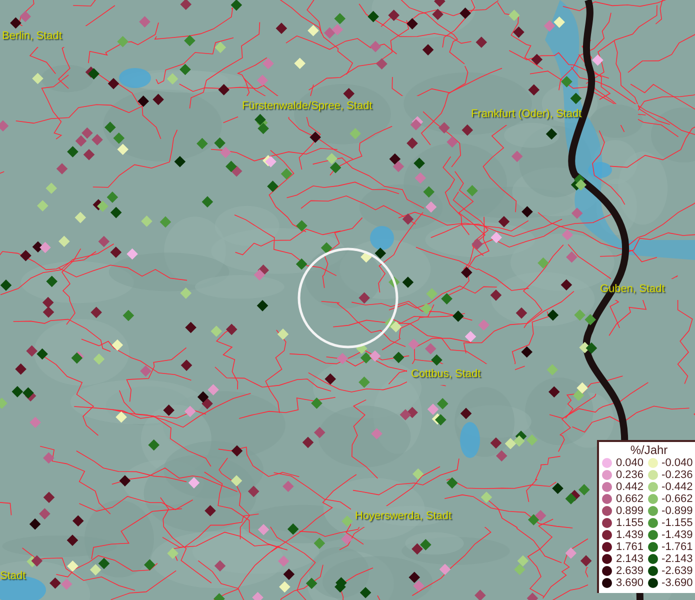  What do you see at coordinates (630, 547) in the screenshot?
I see `legend-value: 1.761` at bounding box center [630, 547].